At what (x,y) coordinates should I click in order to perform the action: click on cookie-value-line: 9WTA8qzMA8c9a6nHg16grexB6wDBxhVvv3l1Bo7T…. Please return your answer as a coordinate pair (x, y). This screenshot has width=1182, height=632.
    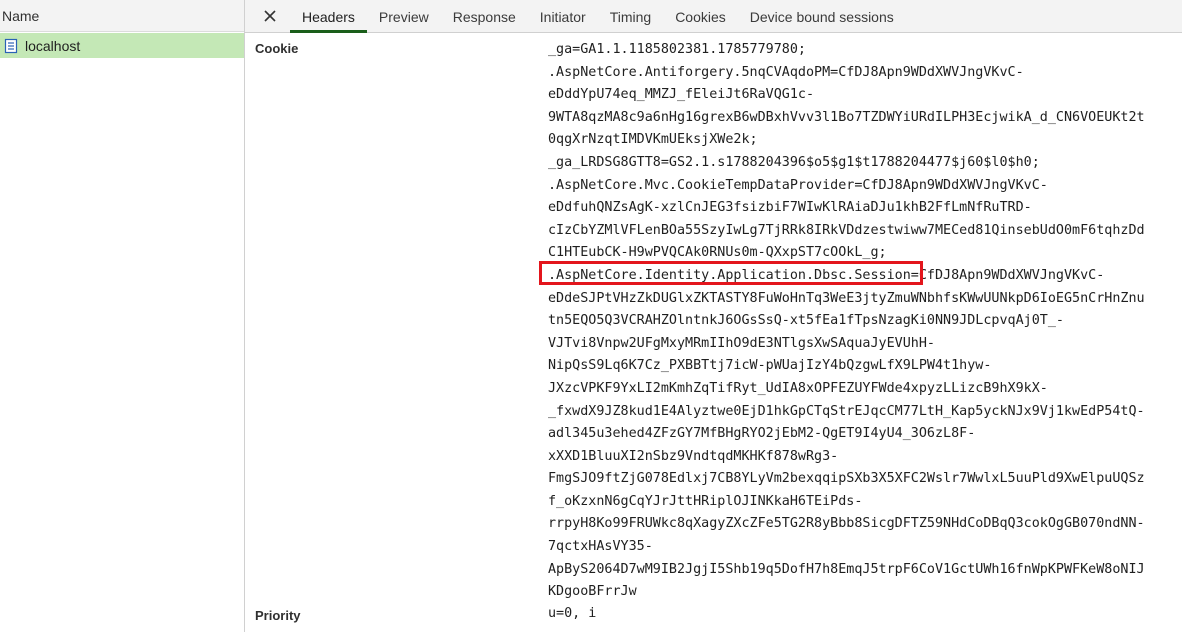
    Looking at the image, I should click on (846, 117).